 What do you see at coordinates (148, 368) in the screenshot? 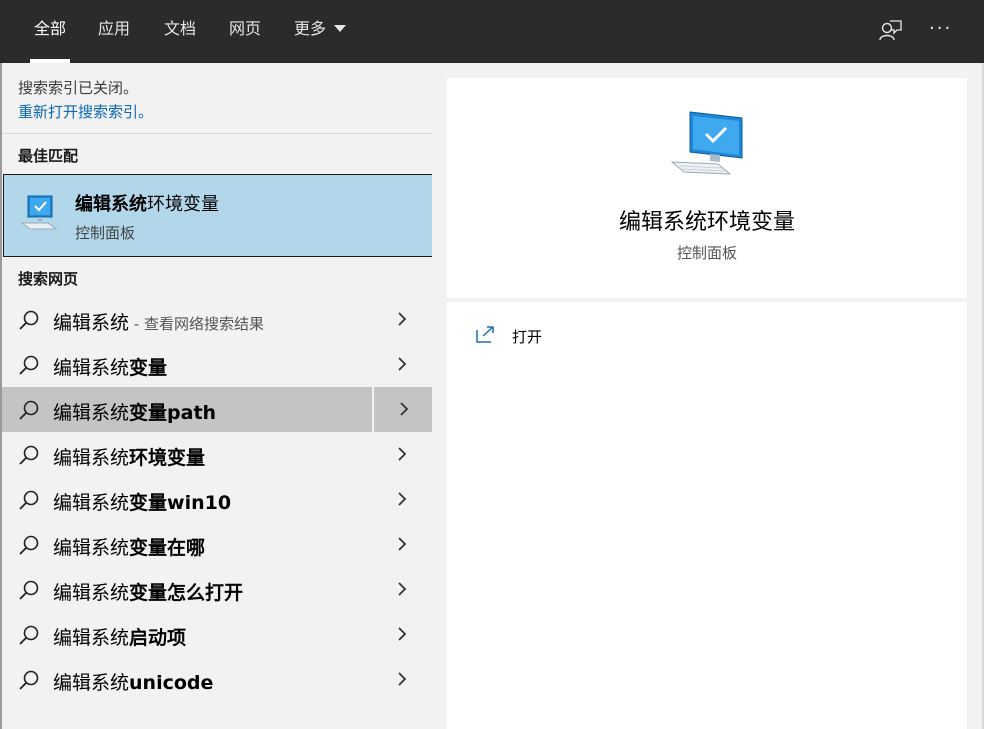
I see `suggestion-bold: 变量` at bounding box center [148, 368].